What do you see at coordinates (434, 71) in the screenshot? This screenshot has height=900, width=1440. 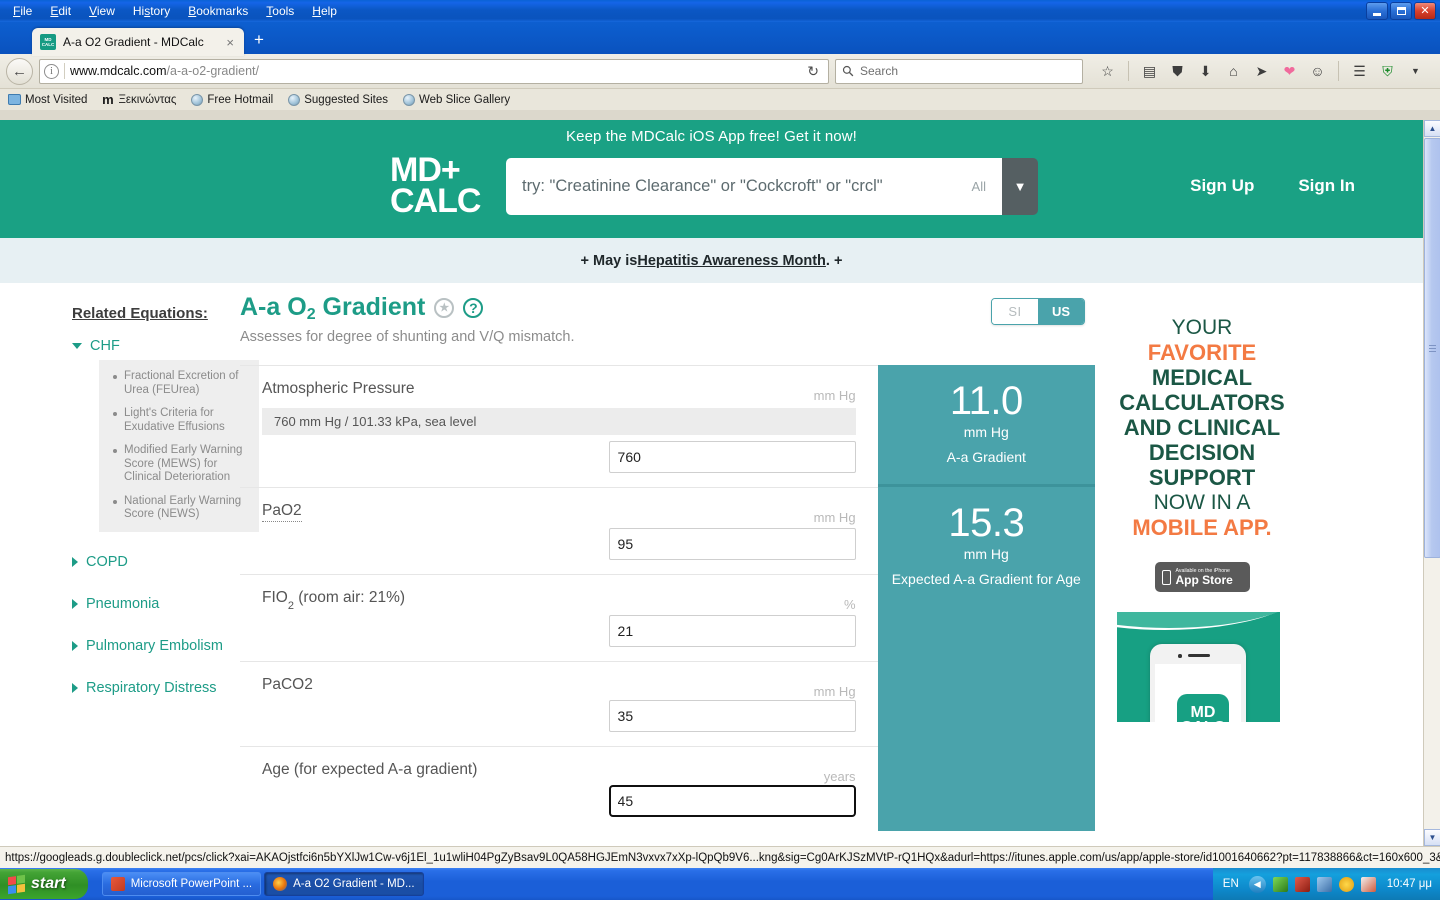 I see `address-bar: i www.mdcalc.com/a-a-o2-gradient/ ↻` at bounding box center [434, 71].